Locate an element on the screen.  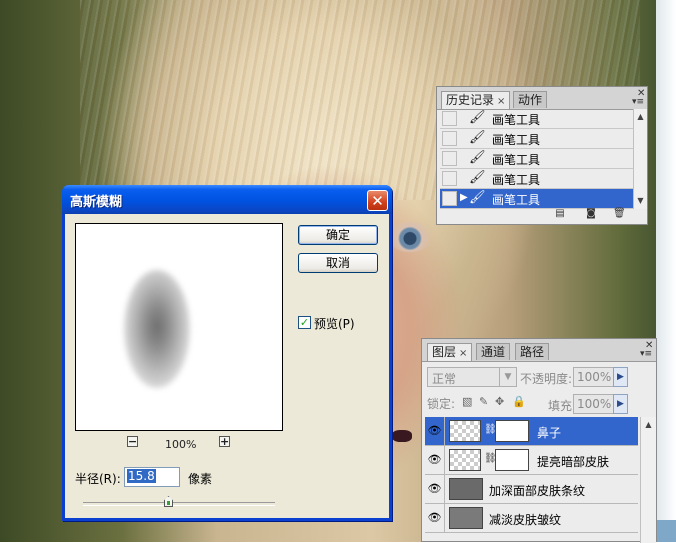
dialog-titlebar: 高斯模糊 is located at coordinates (227, 199).